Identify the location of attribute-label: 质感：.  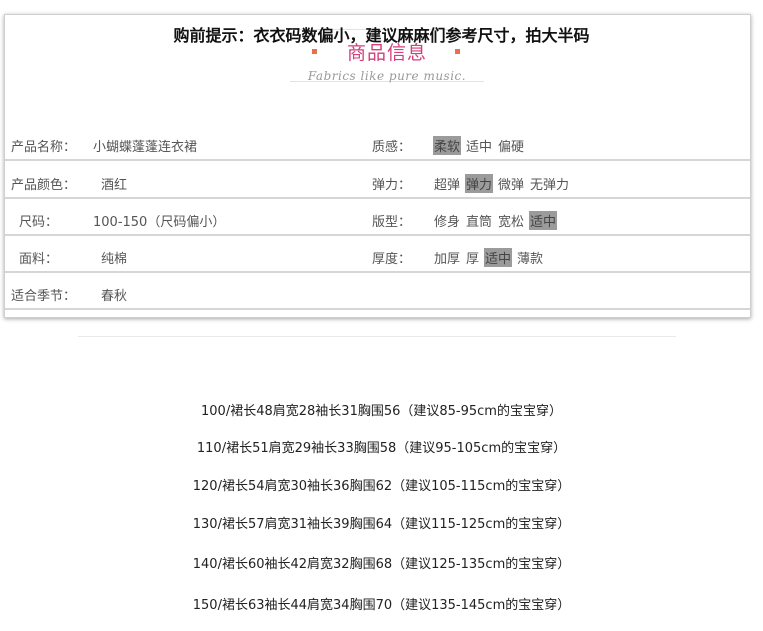
(392, 147).